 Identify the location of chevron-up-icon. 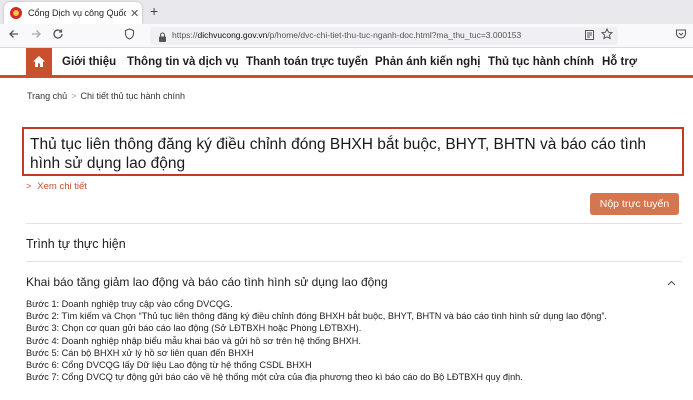
(671, 283).